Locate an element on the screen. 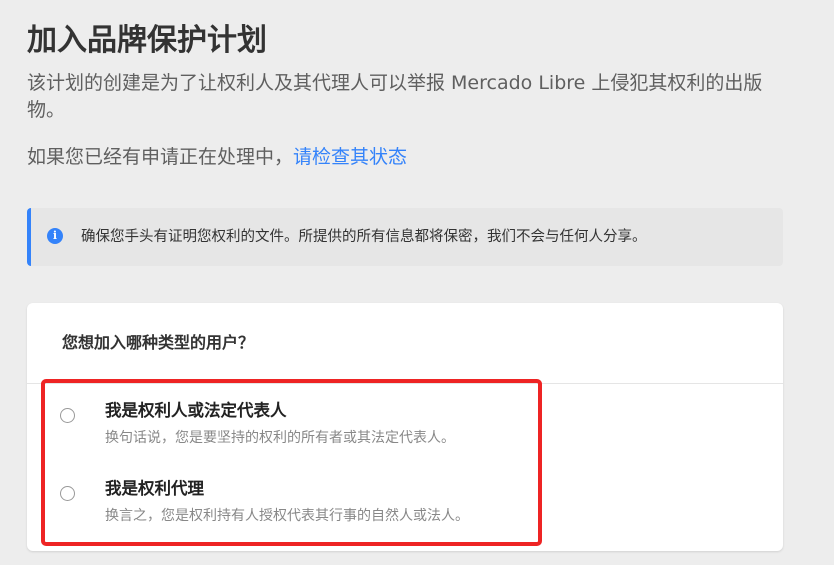  check-status-link: 请检查其状态 is located at coordinates (350, 157).